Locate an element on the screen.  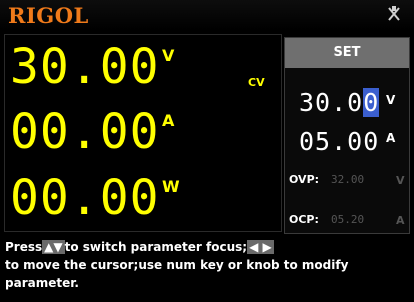
ocp-value: 05.20 is located at coordinates (347, 219).